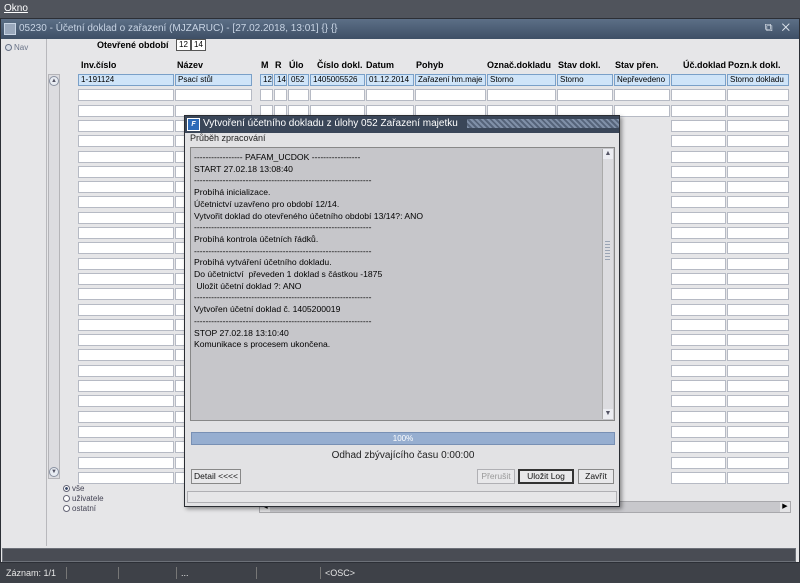  I want to click on cell-ucdoklad, so click(698, 80).